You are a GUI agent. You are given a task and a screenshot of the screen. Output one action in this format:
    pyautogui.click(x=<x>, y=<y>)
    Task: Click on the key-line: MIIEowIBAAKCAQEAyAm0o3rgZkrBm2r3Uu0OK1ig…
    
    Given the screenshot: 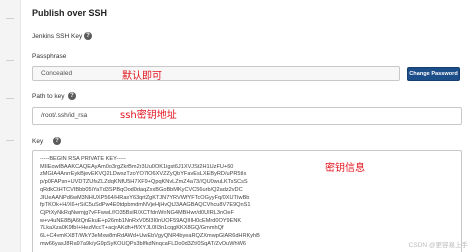 What is the action you would take?
    pyautogui.click(x=137, y=166)
    